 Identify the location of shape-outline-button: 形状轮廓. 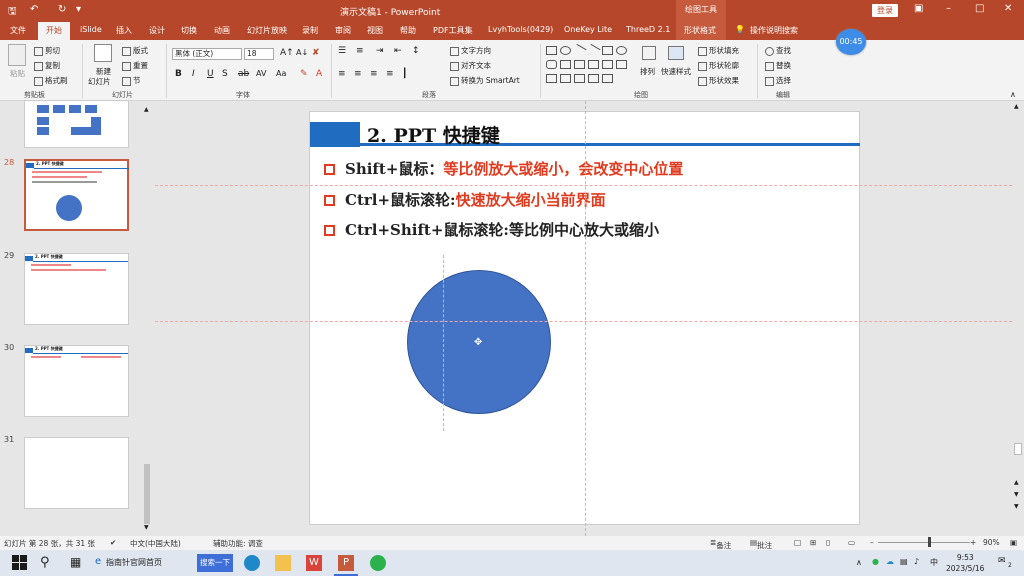
(718, 65).